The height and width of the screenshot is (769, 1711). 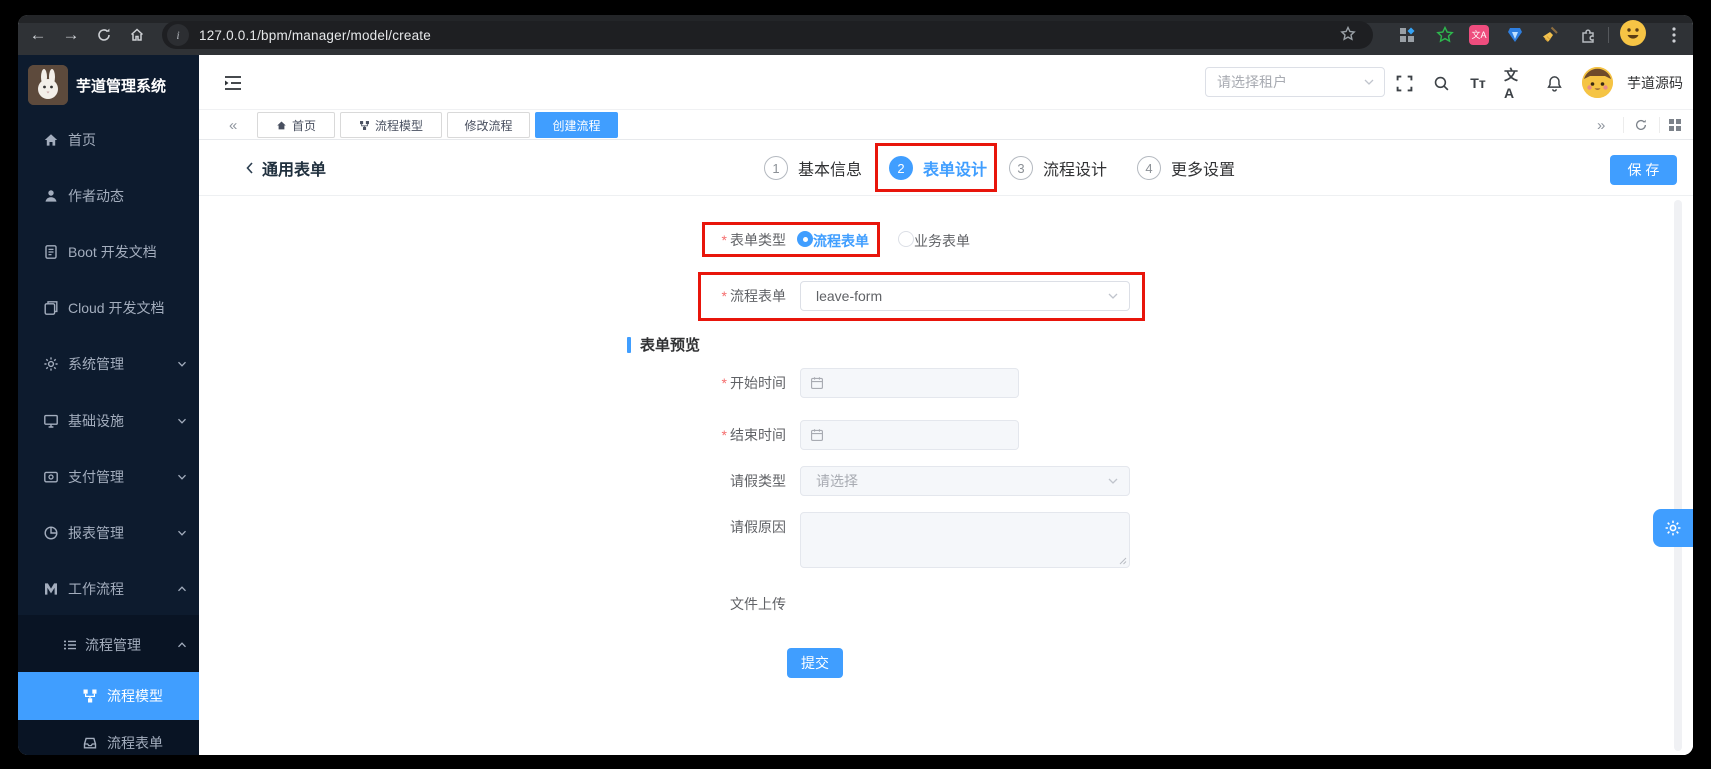 What do you see at coordinates (51, 196) in the screenshot?
I see `user-icon` at bounding box center [51, 196].